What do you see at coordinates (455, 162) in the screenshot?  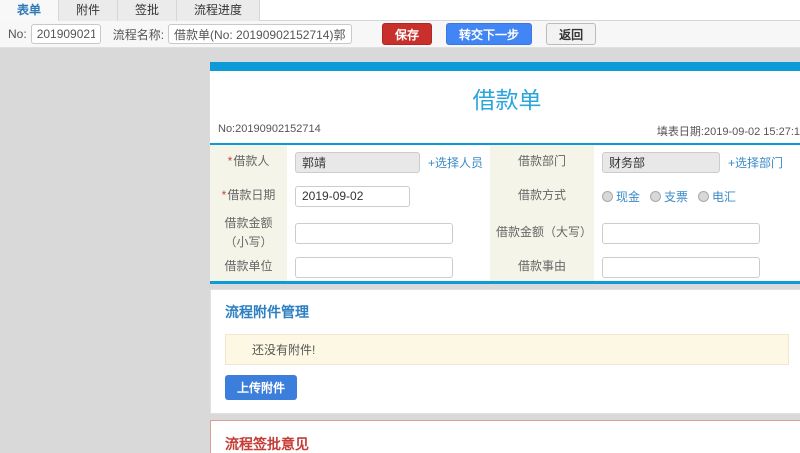 I see `select-person-link: +选择人员` at bounding box center [455, 162].